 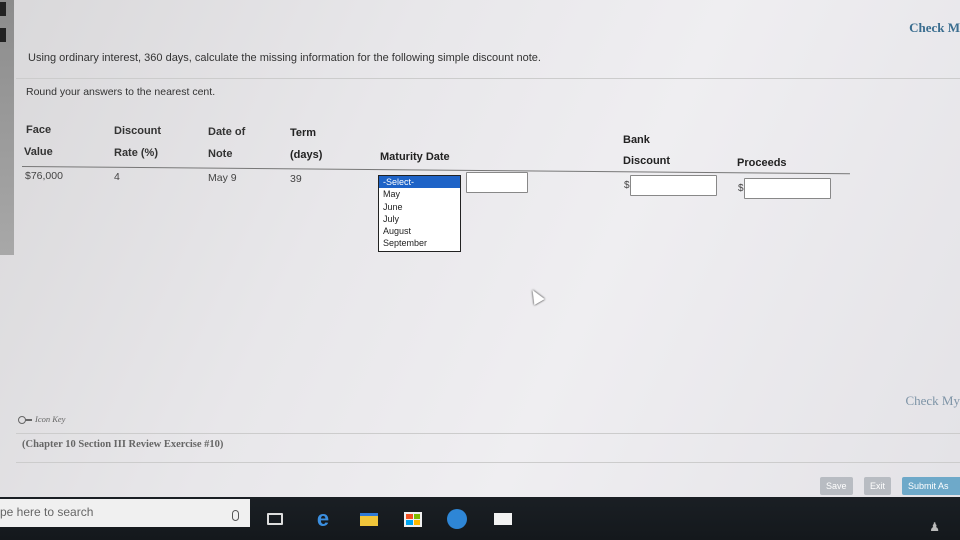 What do you see at coordinates (636, 140) in the screenshot?
I see `header-bank: Bank` at bounding box center [636, 140].